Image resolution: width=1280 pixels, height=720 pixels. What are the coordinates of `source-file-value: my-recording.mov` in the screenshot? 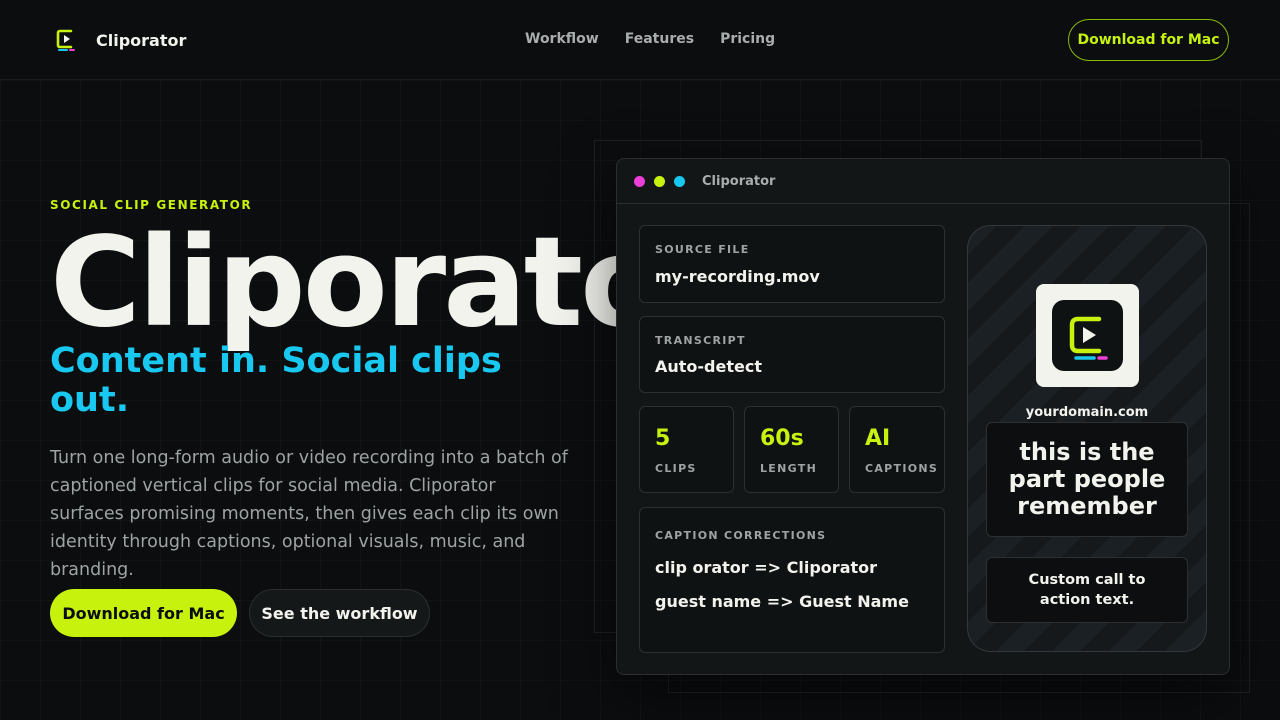 It's located at (737, 276).